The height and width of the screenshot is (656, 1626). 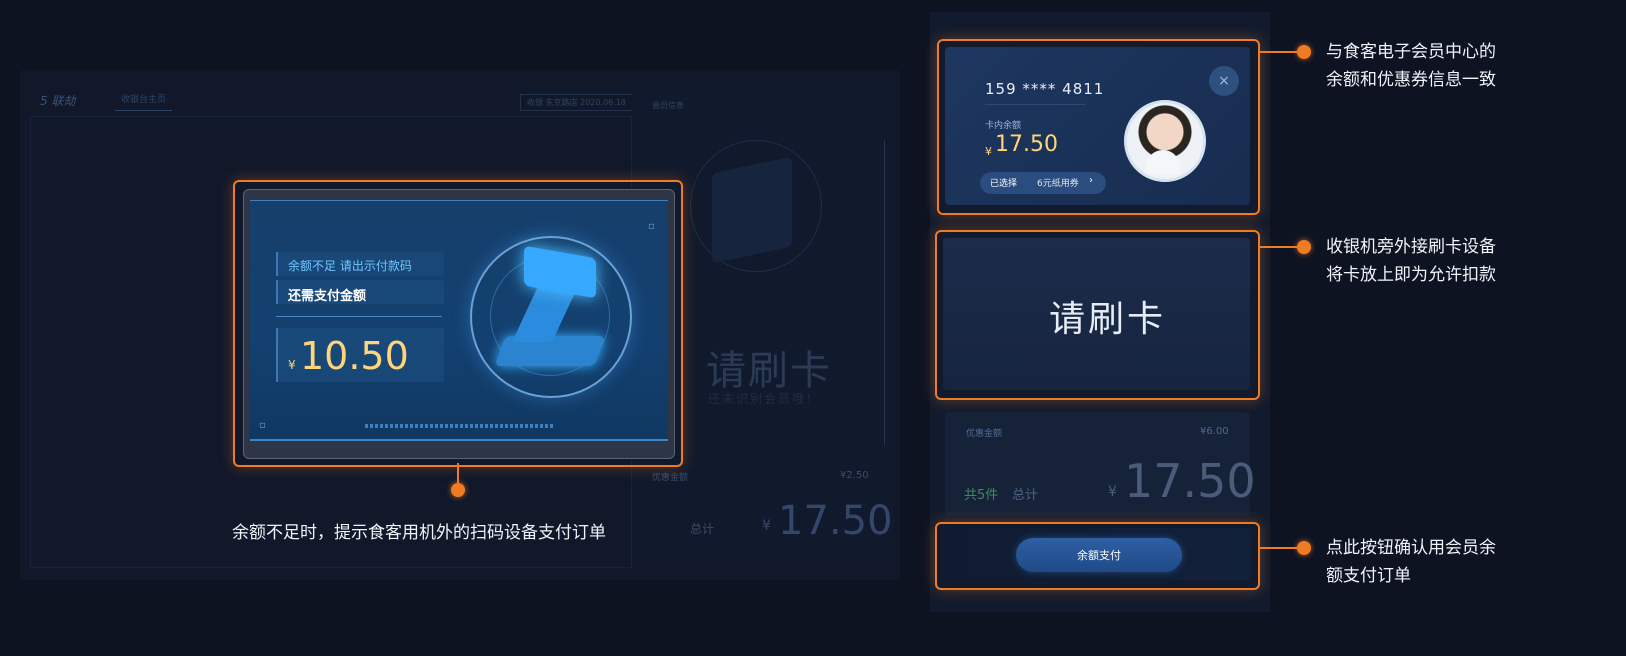 I want to click on background-logo: 5 联劫, so click(x=58, y=101).